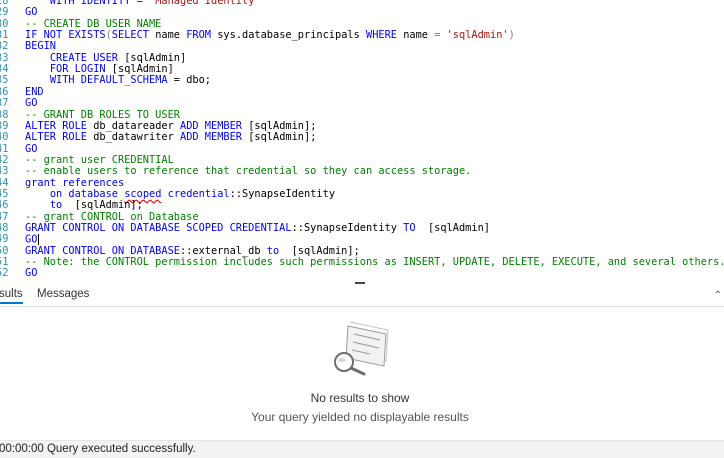  I want to click on code-token: FOR LOGIN, so click(77, 69).